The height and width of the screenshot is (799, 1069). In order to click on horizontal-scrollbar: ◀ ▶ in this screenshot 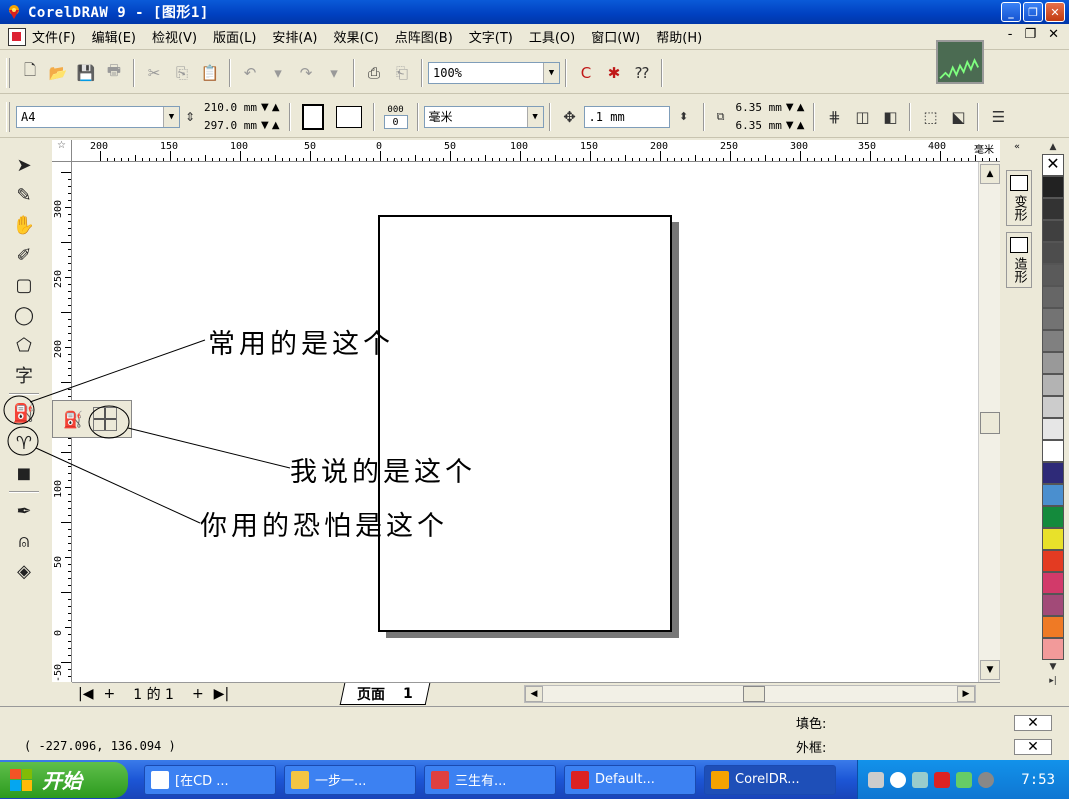, I will do `click(750, 694)`.